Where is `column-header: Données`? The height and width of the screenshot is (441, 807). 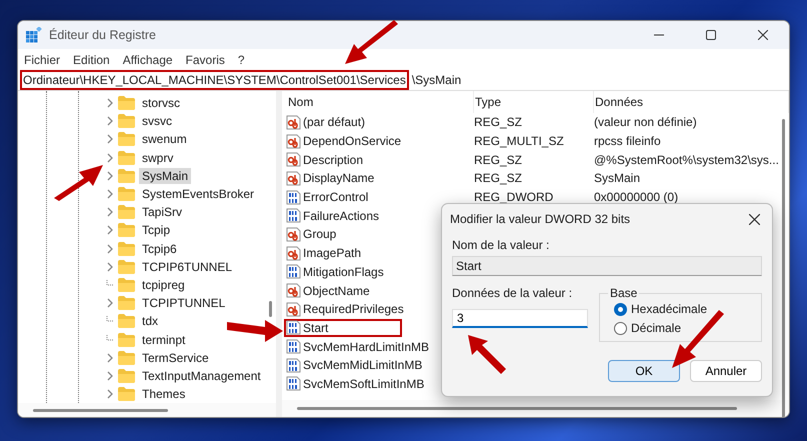
column-header: Données is located at coordinates (691, 102).